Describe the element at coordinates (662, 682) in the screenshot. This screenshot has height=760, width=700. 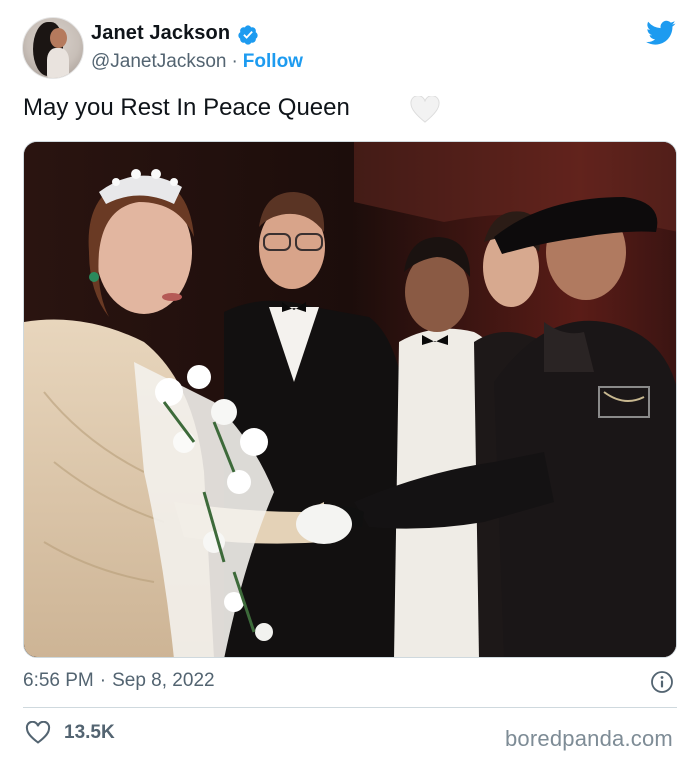
I see `info-icon` at that location.